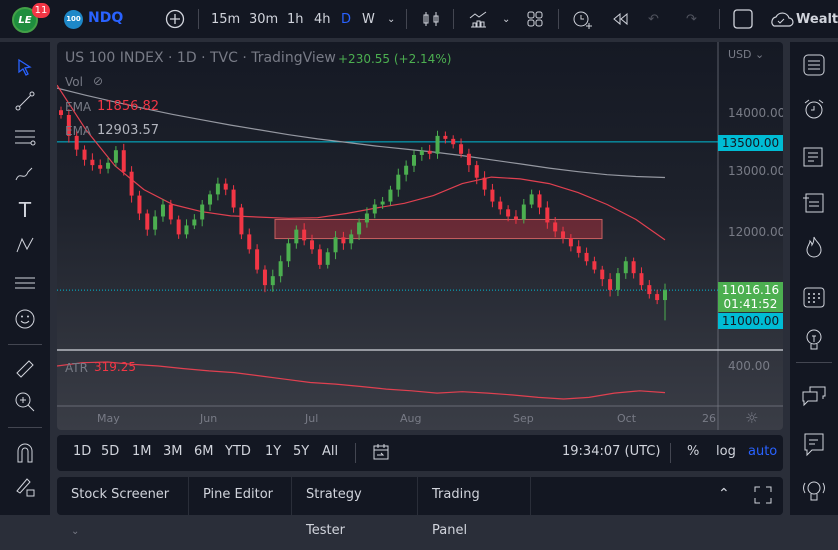 Image resolution: width=838 pixels, height=550 pixels. Describe the element at coordinates (368, 19) in the screenshot. I see `interval-w: W` at that location.